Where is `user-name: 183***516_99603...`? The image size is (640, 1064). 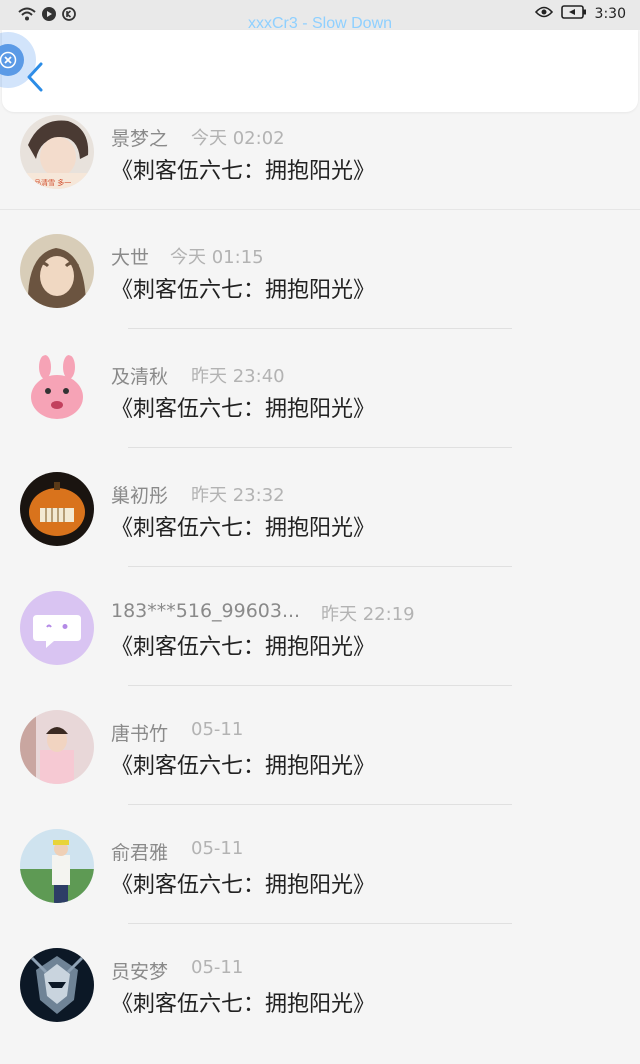
user-name: 183***516_99603... is located at coordinates (206, 611).